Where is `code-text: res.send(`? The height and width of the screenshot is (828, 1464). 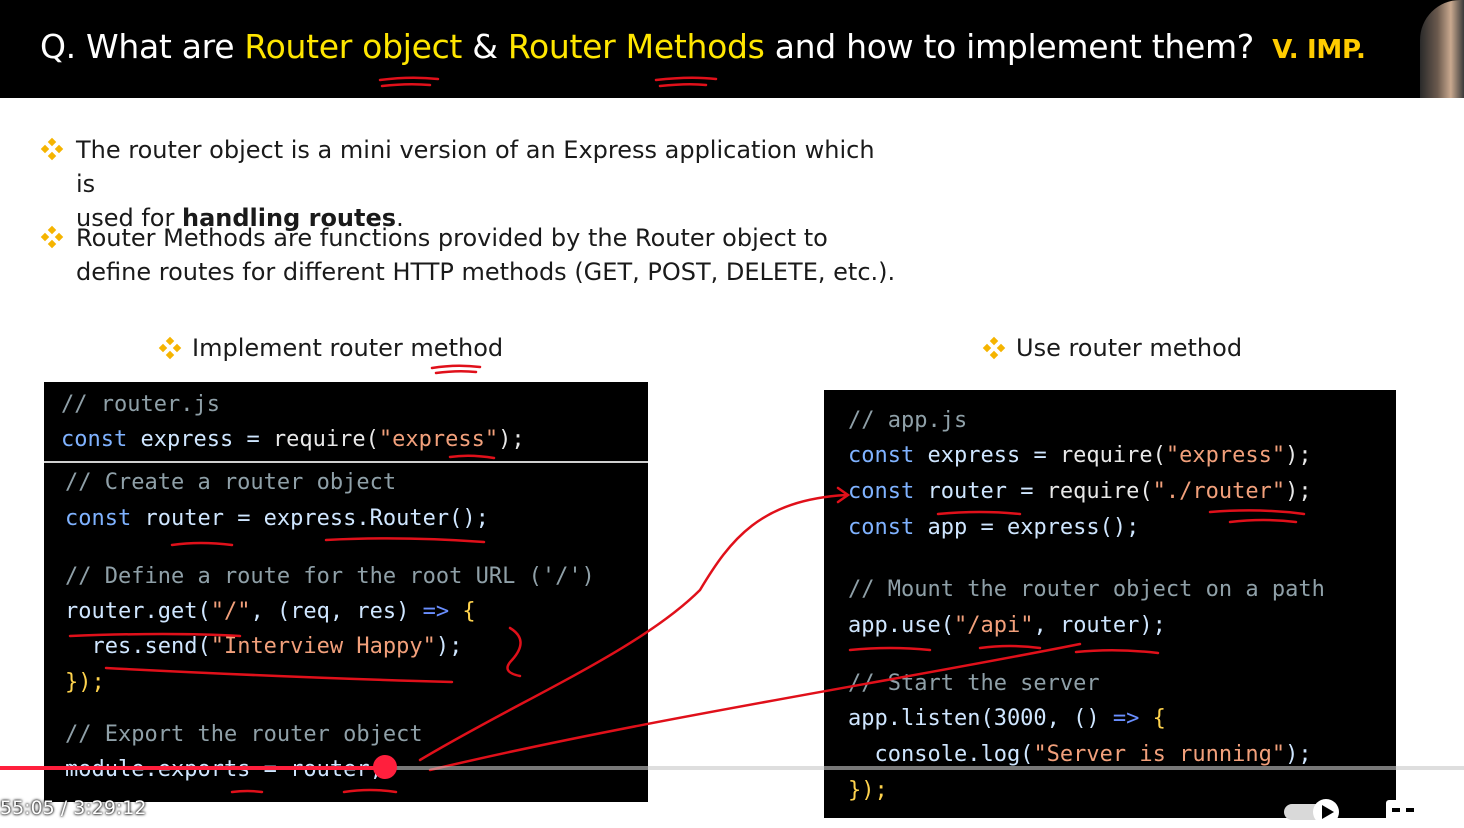
code-text: res.send( is located at coordinates (138, 646).